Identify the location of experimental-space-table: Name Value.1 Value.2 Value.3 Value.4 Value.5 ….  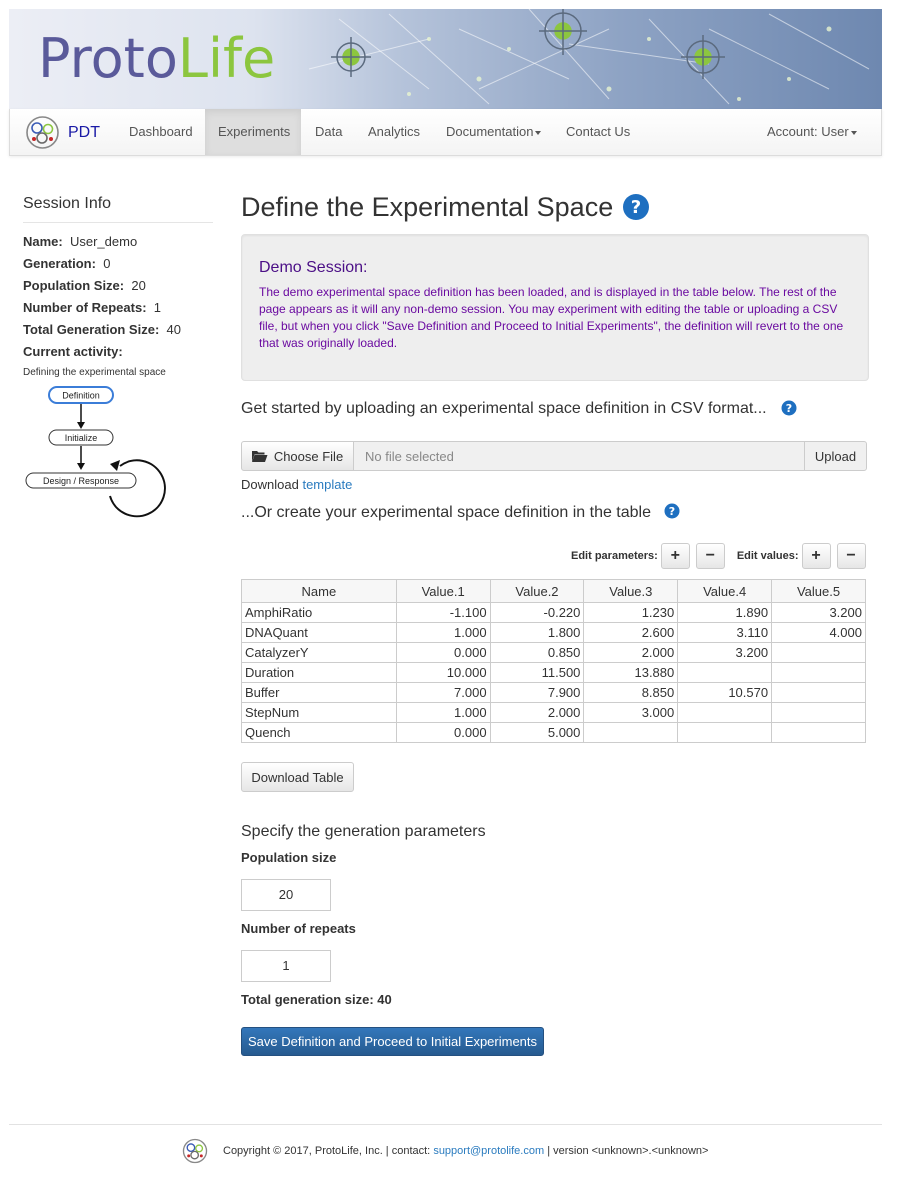
(553, 661).